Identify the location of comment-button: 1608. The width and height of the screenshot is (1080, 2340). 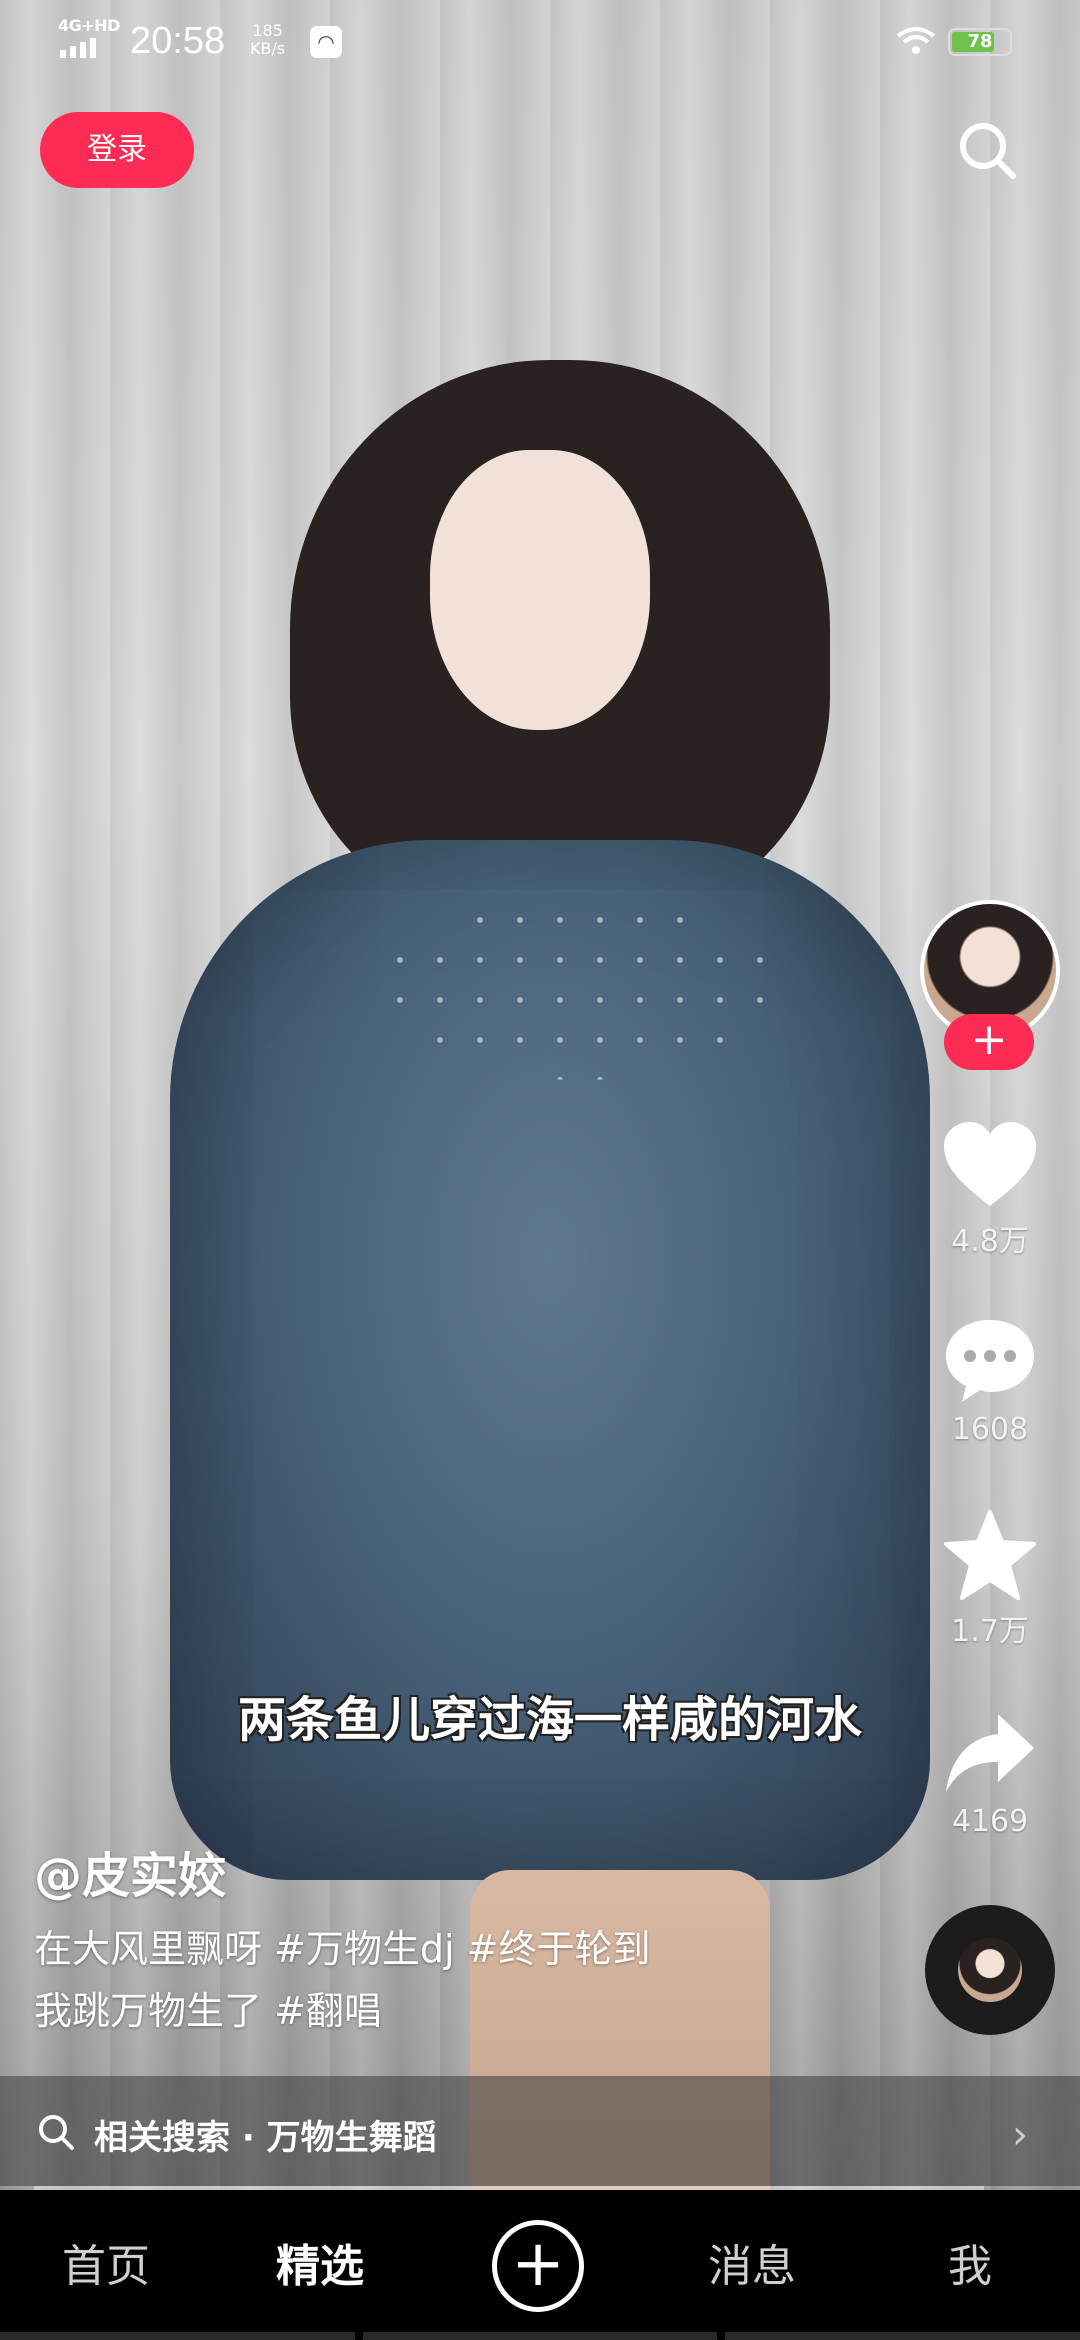
(990, 1381).